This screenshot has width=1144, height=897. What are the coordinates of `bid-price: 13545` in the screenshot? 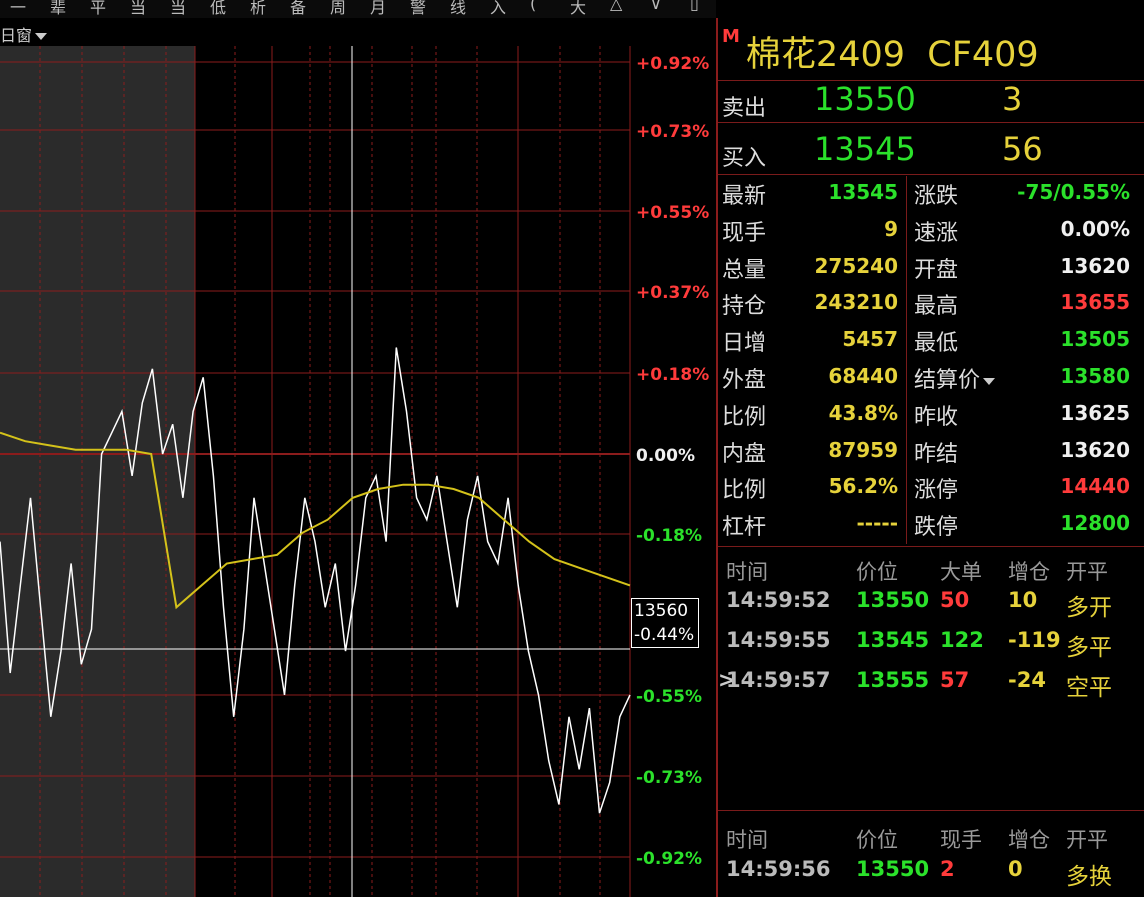 It's located at (865, 149).